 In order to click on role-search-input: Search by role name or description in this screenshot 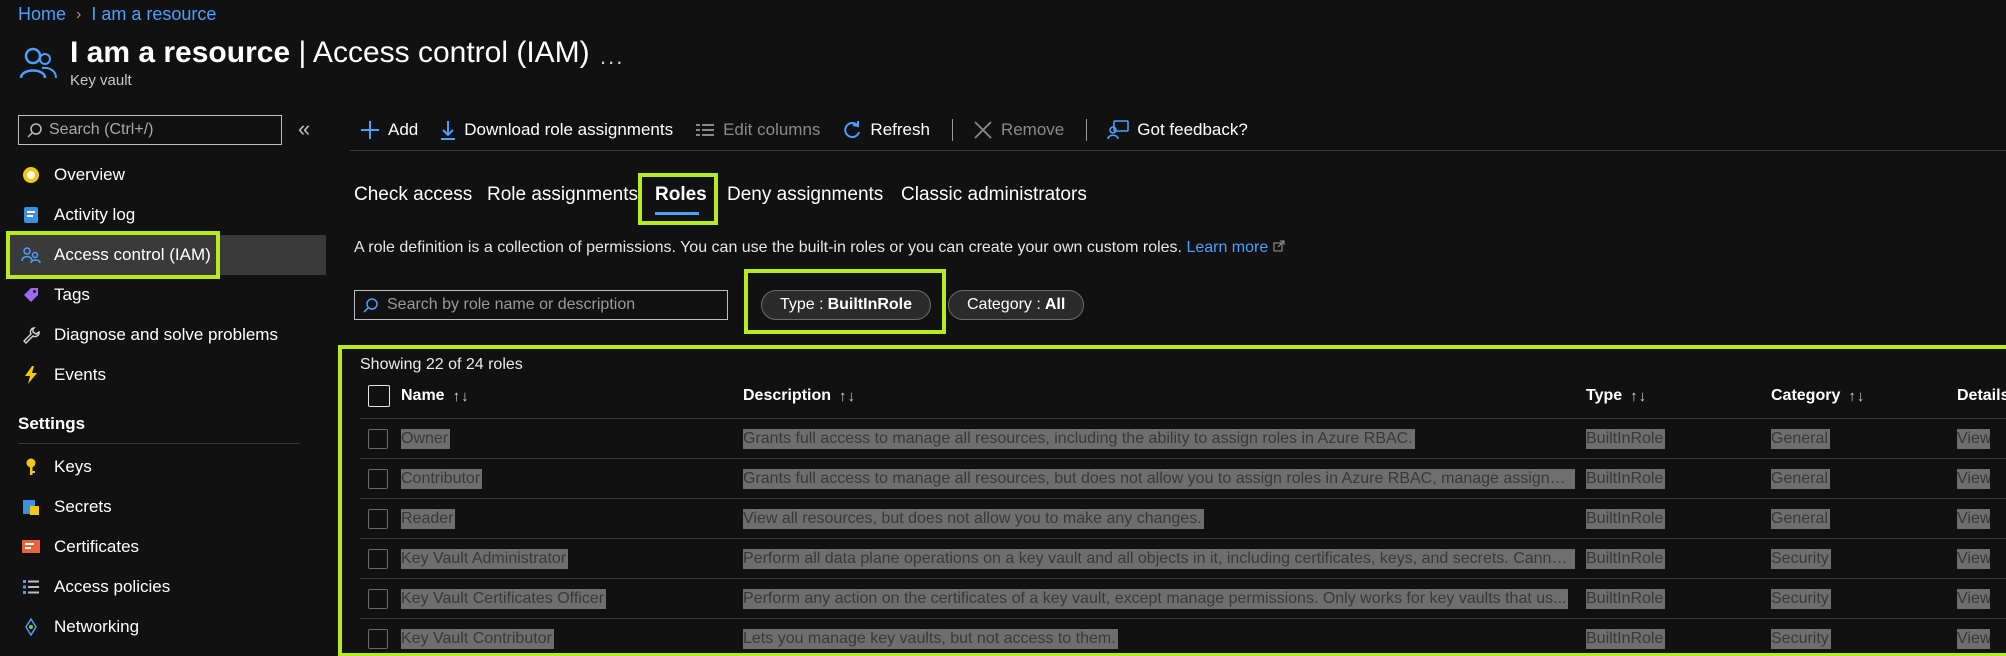, I will do `click(541, 305)`.